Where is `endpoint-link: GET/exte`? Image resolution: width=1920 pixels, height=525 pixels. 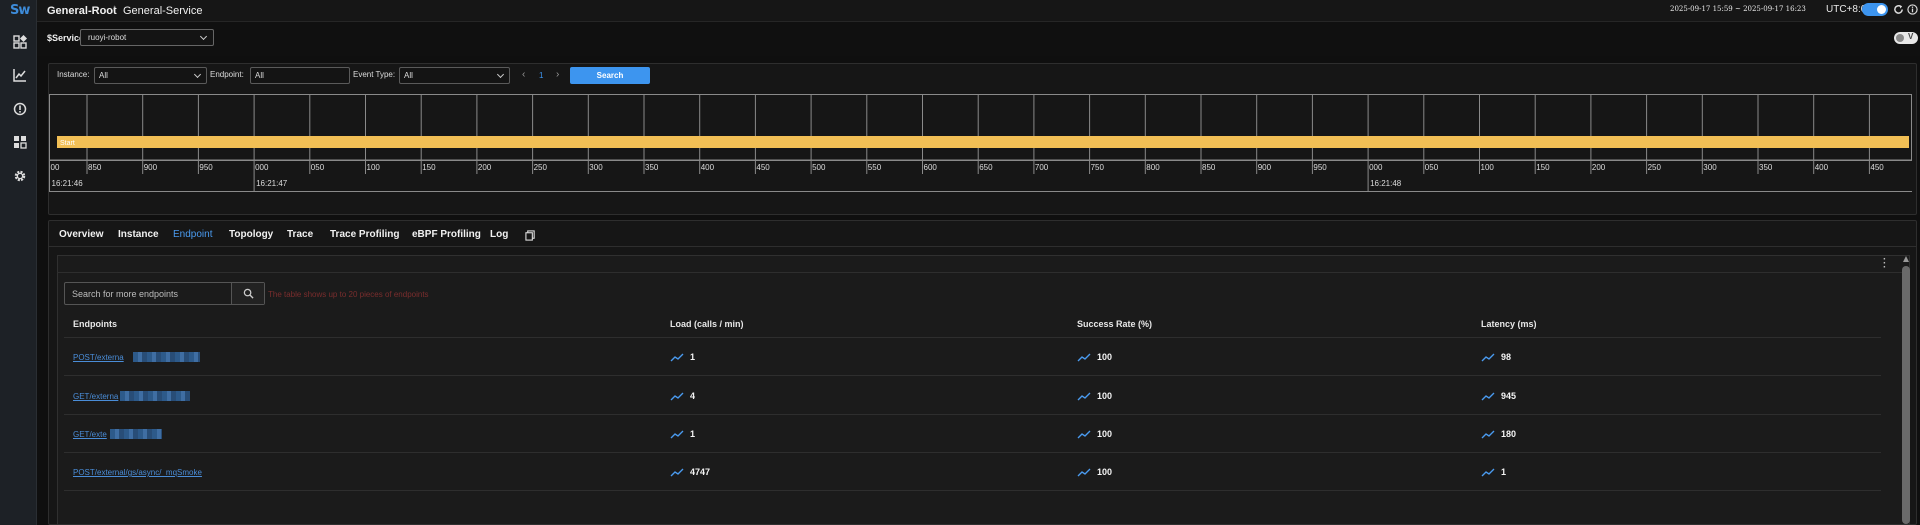 endpoint-link: GET/exte is located at coordinates (90, 434).